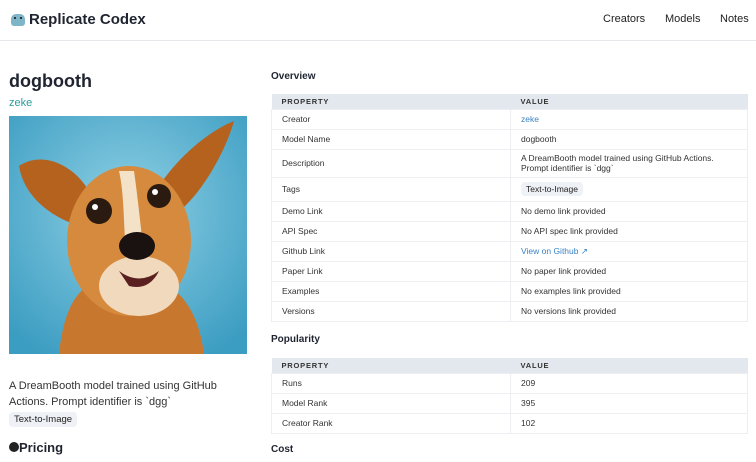 The height and width of the screenshot is (462, 756). I want to click on table-row: Model Rank 395, so click(509, 403).